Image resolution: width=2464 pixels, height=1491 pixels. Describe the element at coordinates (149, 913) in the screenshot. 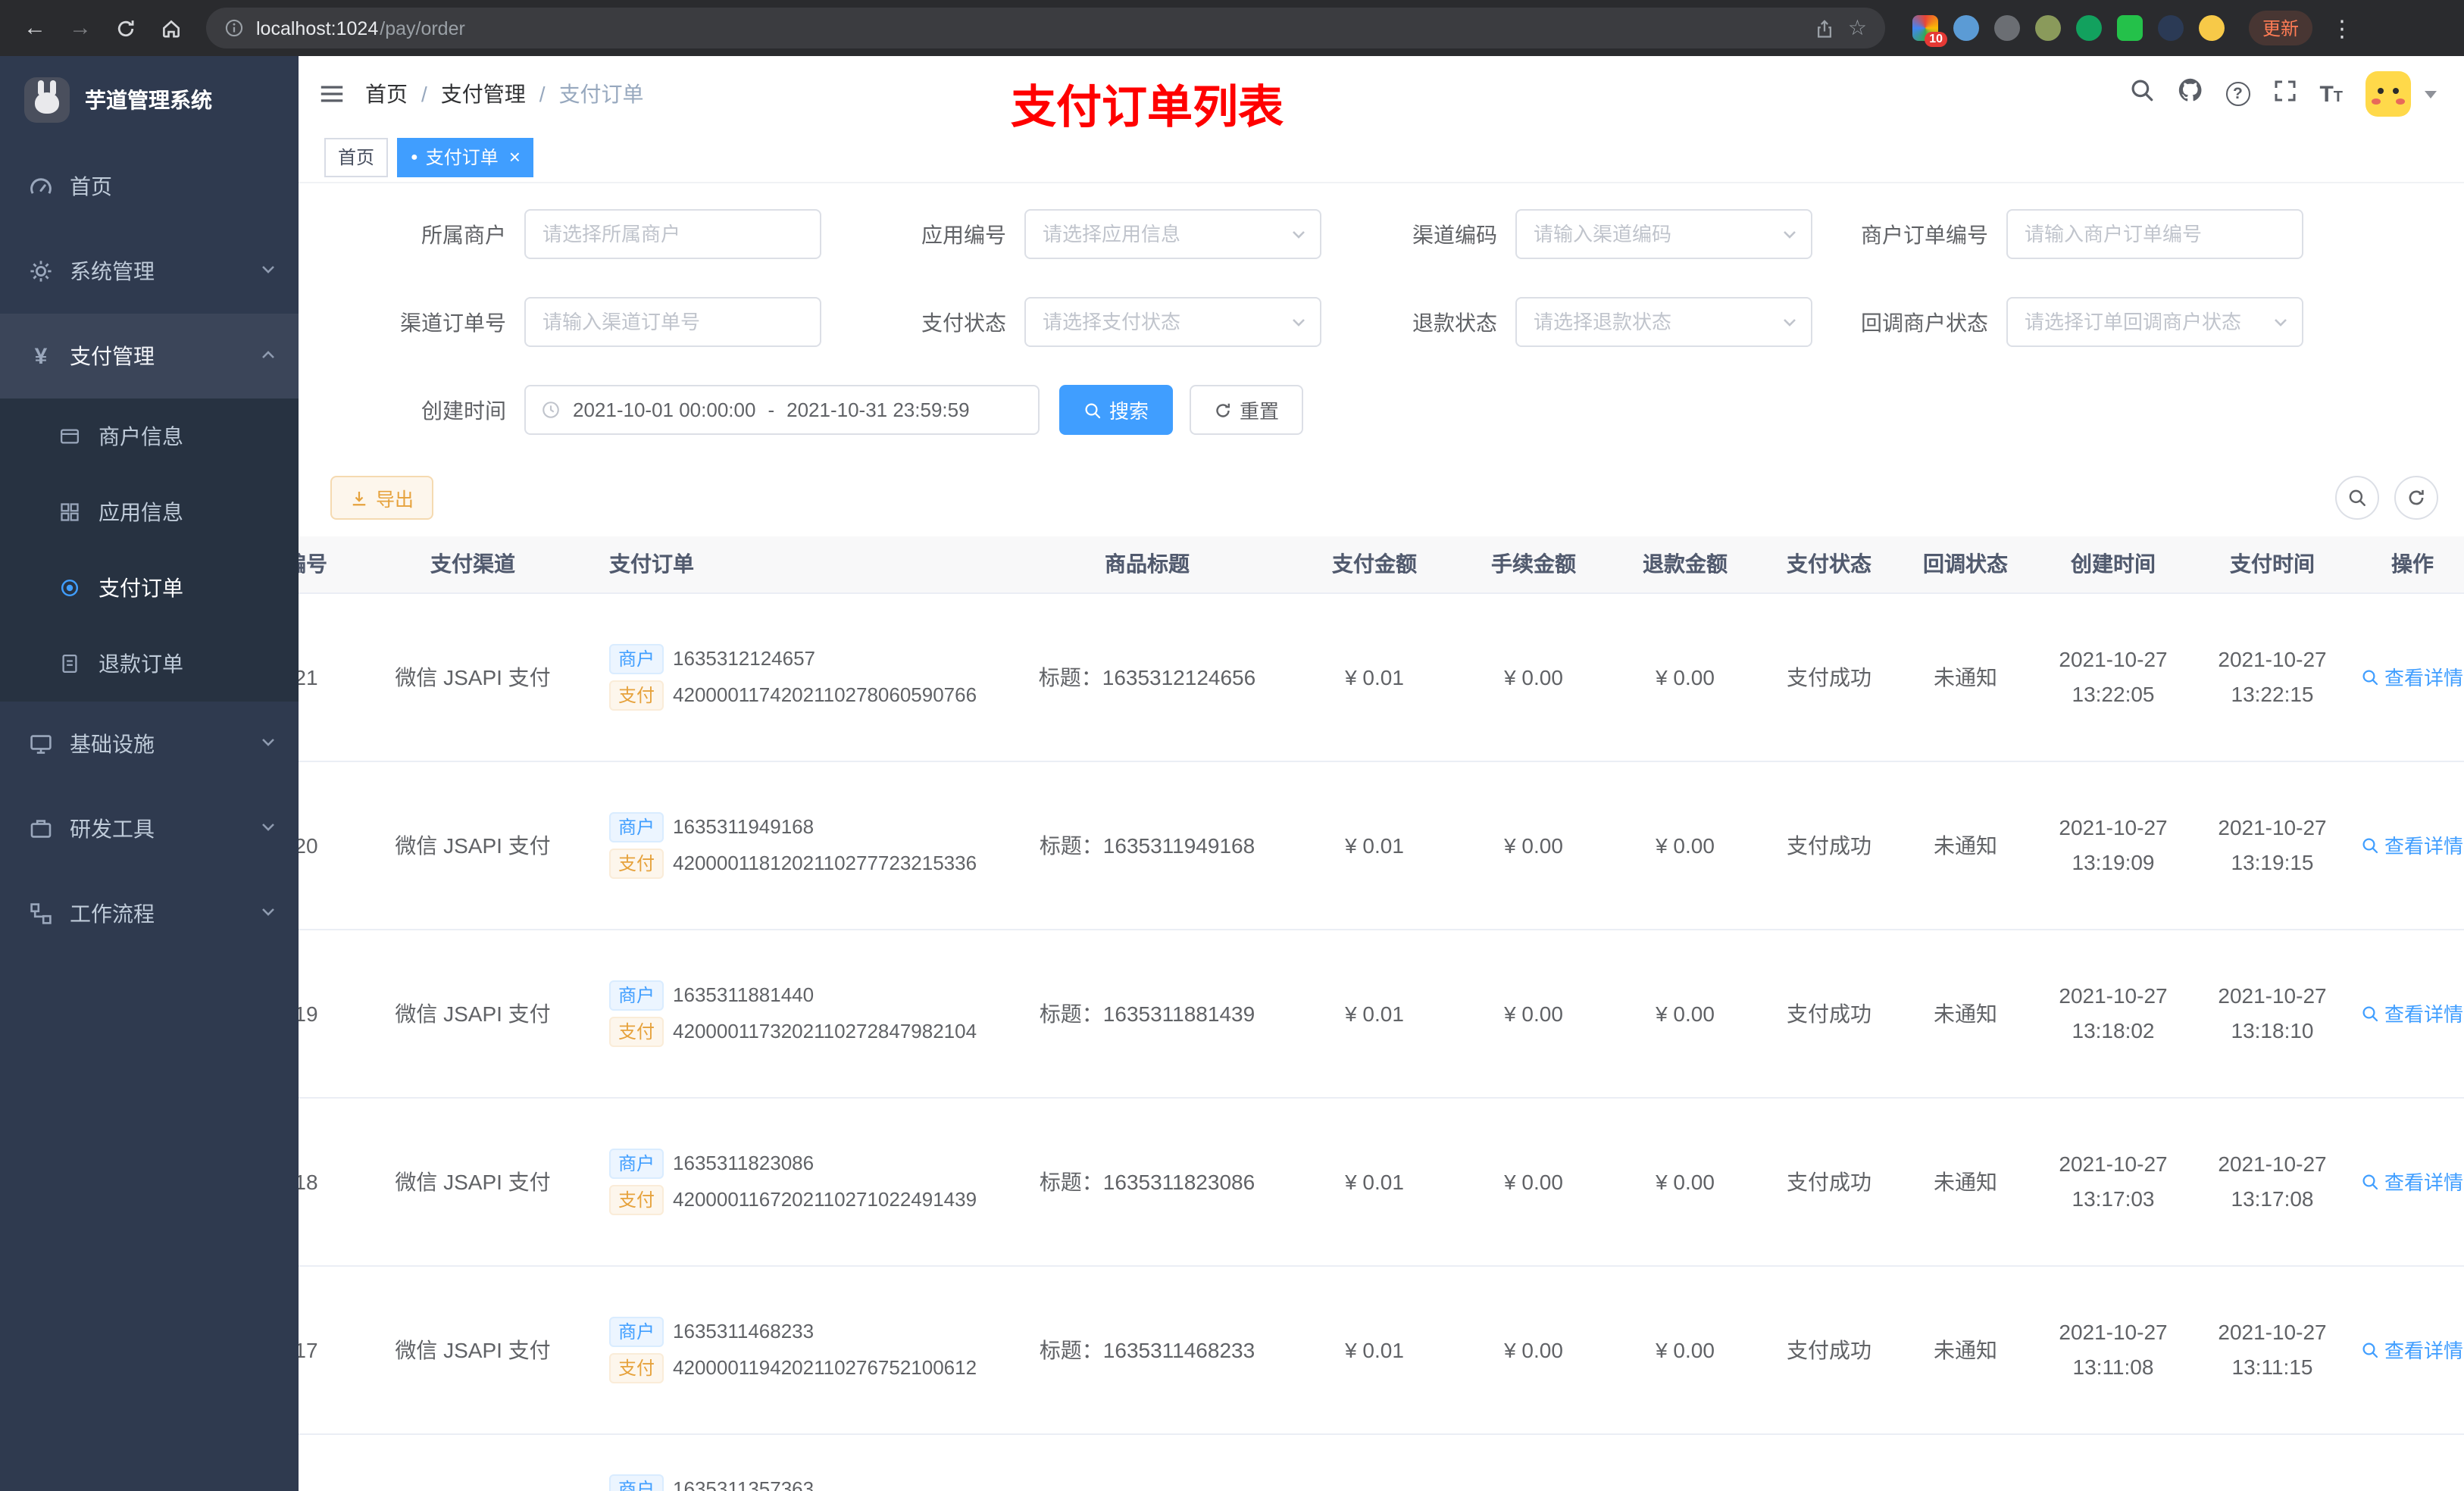

I see `sidebar-item-workflow: 工作流程` at that location.